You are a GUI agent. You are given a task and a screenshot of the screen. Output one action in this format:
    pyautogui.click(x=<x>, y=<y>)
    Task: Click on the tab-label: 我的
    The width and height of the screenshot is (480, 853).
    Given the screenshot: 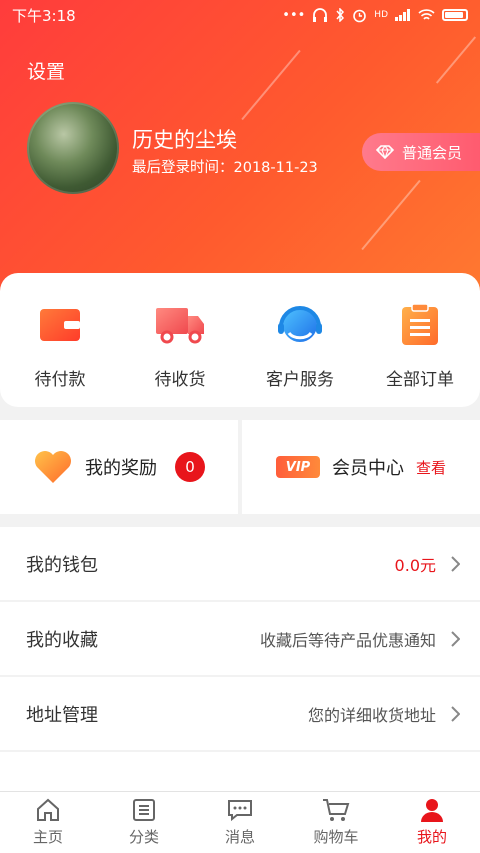 What is the action you would take?
    pyautogui.click(x=431, y=837)
    